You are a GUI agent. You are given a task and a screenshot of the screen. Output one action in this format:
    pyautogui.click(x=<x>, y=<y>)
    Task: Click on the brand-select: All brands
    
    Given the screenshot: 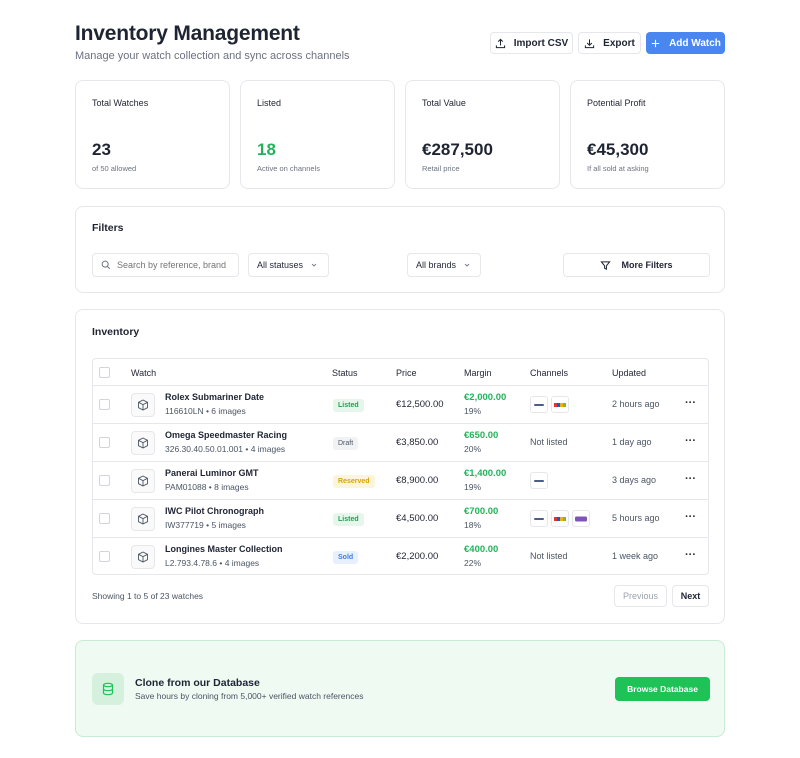 What is the action you would take?
    pyautogui.click(x=444, y=265)
    